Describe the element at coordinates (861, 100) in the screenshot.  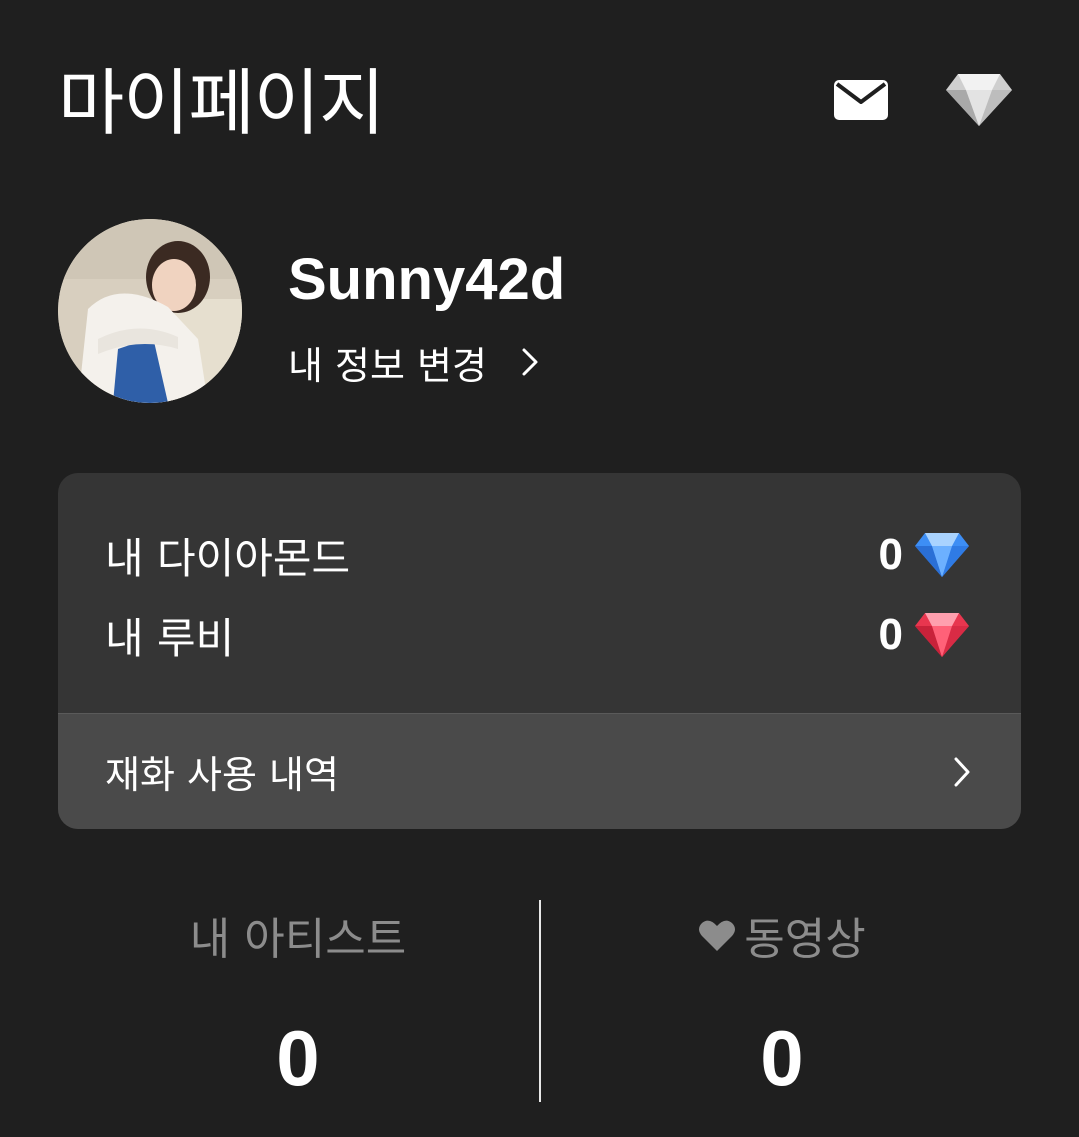
I see `mail-icon` at that location.